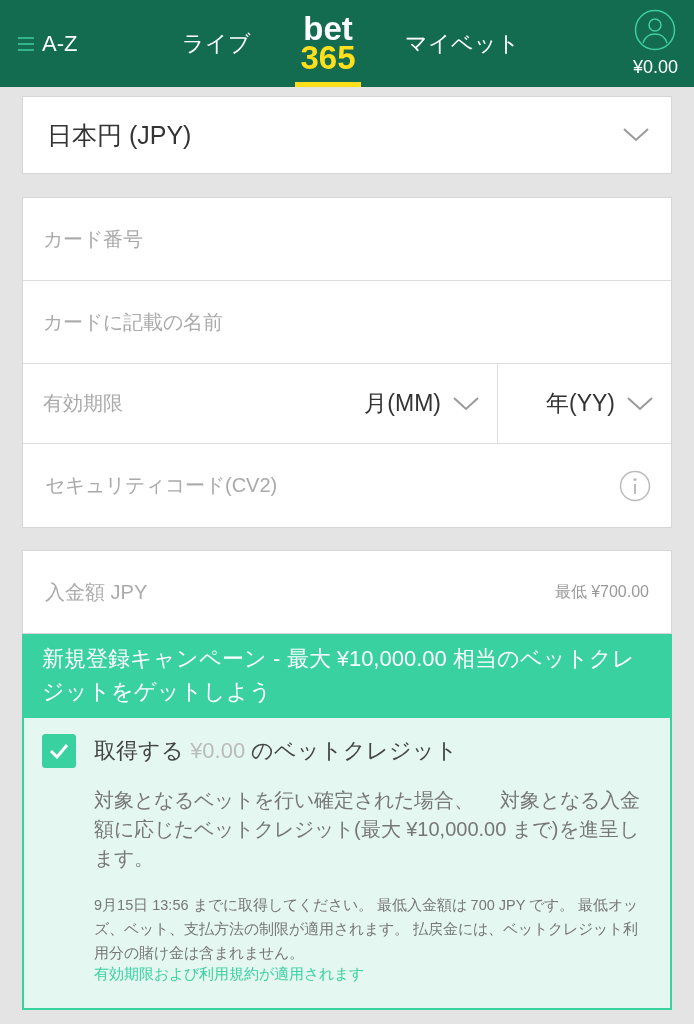 Image resolution: width=694 pixels, height=1024 pixels. I want to click on checkmark-icon, so click(59, 751).